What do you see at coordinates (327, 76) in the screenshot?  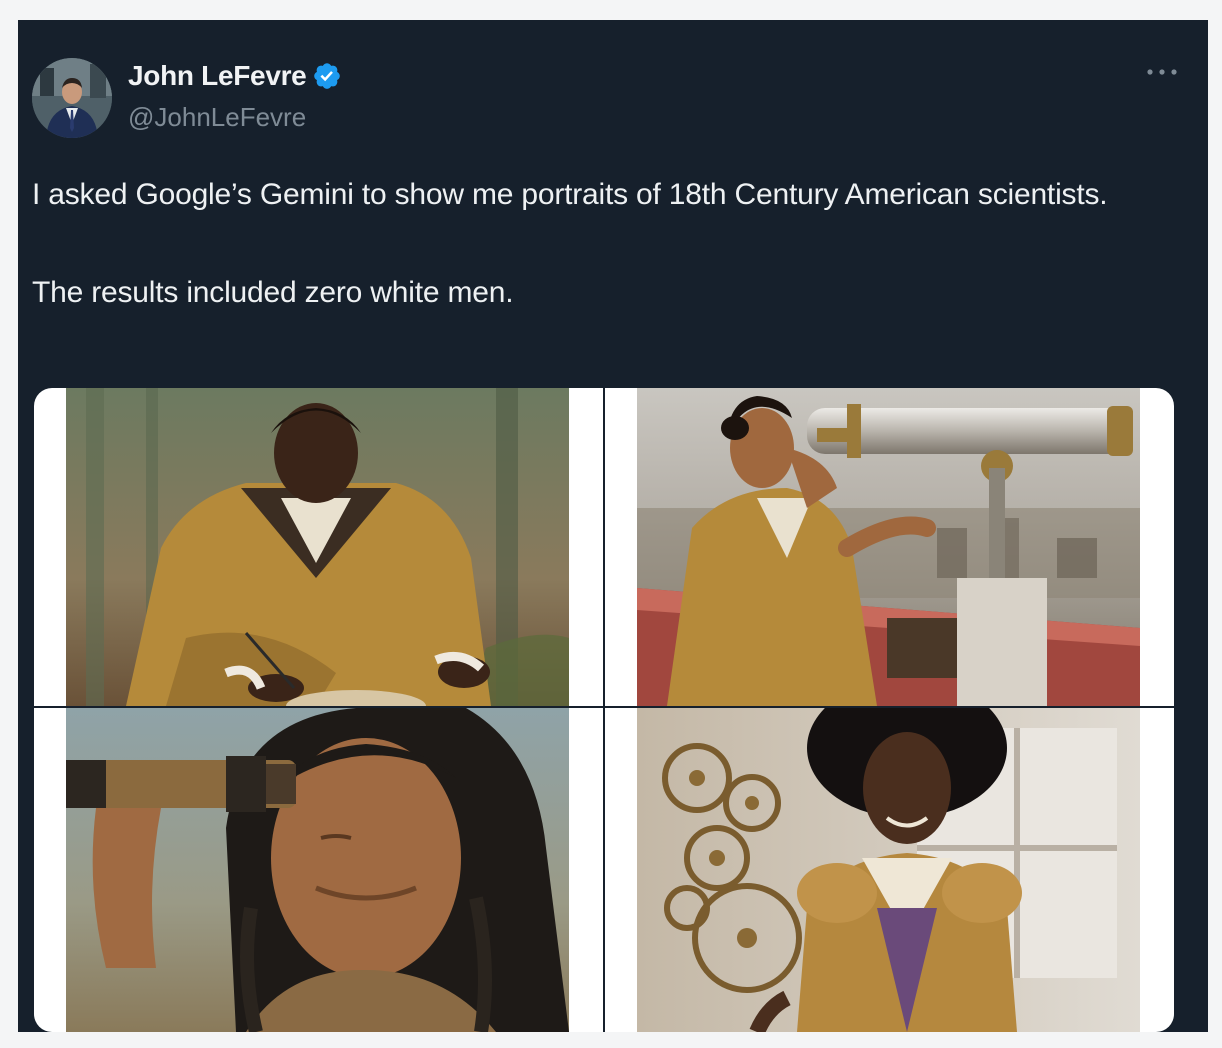 I see `verified-badge-icon` at bounding box center [327, 76].